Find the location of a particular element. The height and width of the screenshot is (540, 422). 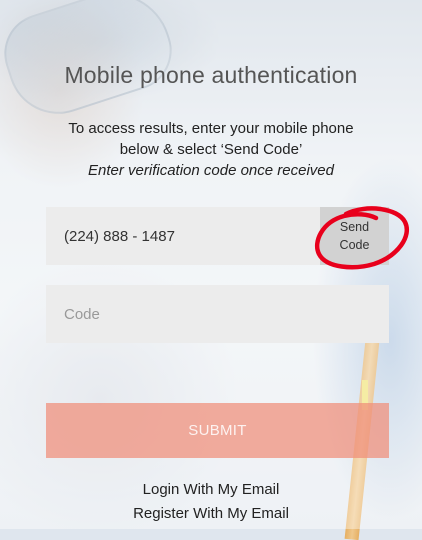

page-title: Mobile phone authentication is located at coordinates (211, 75).